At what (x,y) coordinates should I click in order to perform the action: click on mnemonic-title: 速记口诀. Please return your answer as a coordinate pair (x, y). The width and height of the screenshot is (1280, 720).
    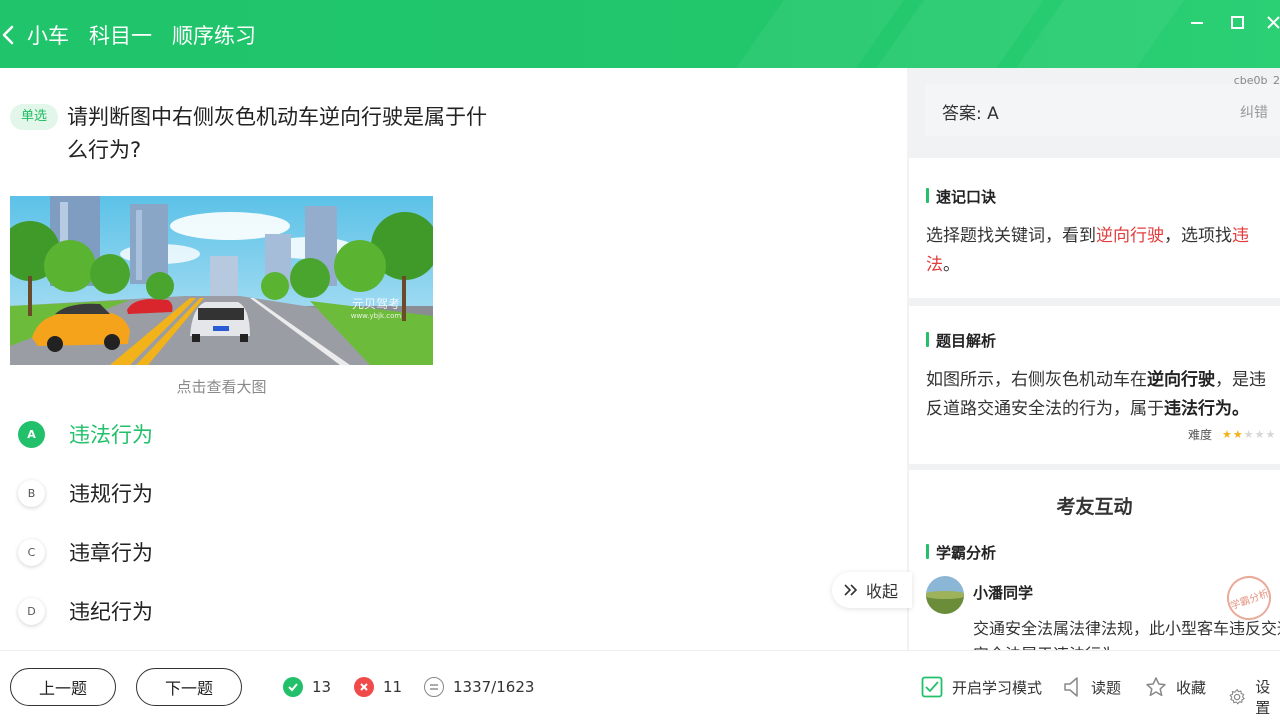
    Looking at the image, I should click on (961, 196).